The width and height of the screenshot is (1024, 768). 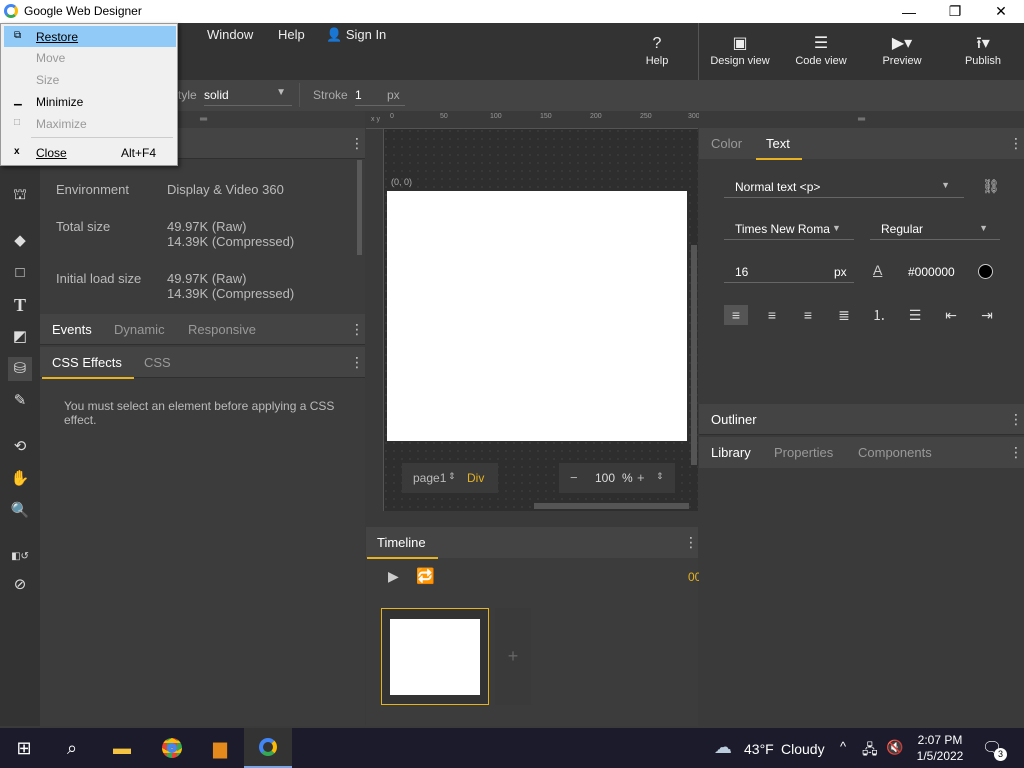 What do you see at coordinates (11, 11) in the screenshot?
I see `gwd-app-icon` at bounding box center [11, 11].